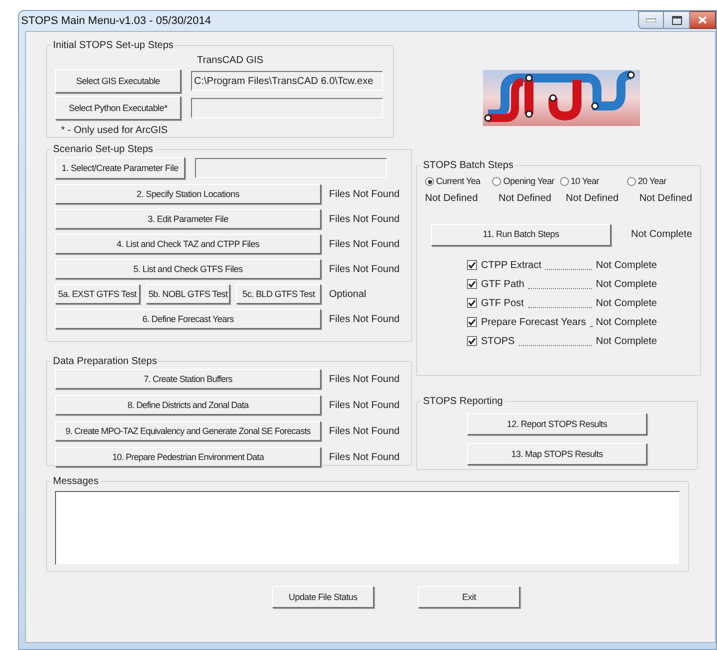 The width and height of the screenshot is (717, 650). I want to click on footer-button: Exit, so click(469, 597).